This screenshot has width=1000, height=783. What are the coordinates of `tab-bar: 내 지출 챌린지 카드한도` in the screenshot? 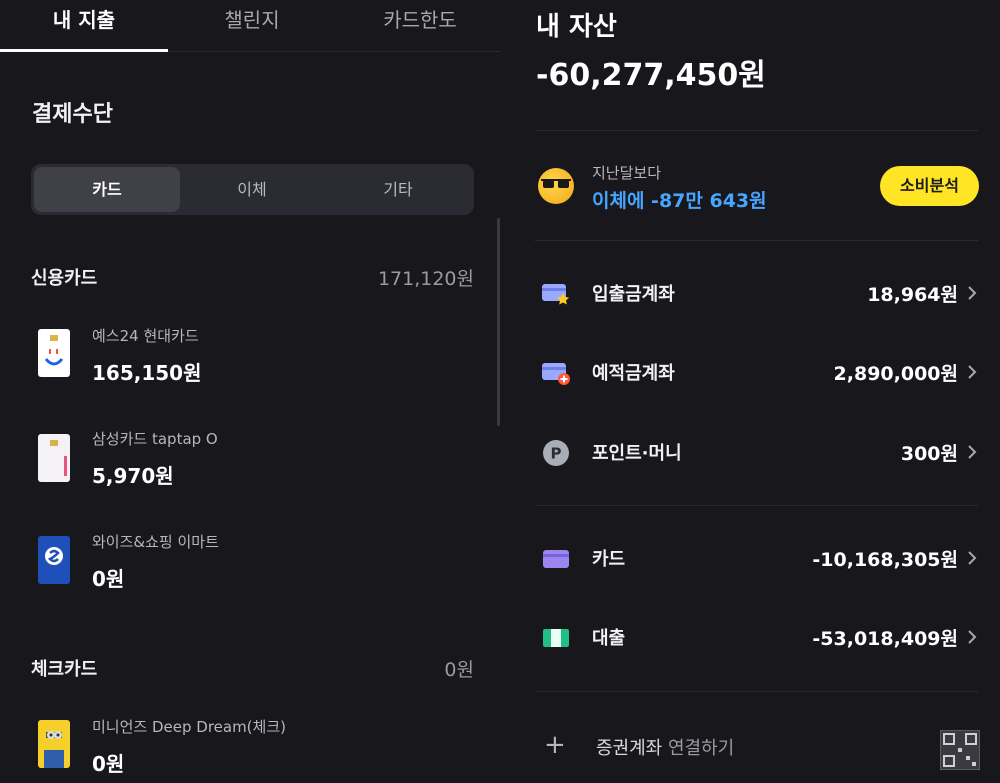 It's located at (250, 26).